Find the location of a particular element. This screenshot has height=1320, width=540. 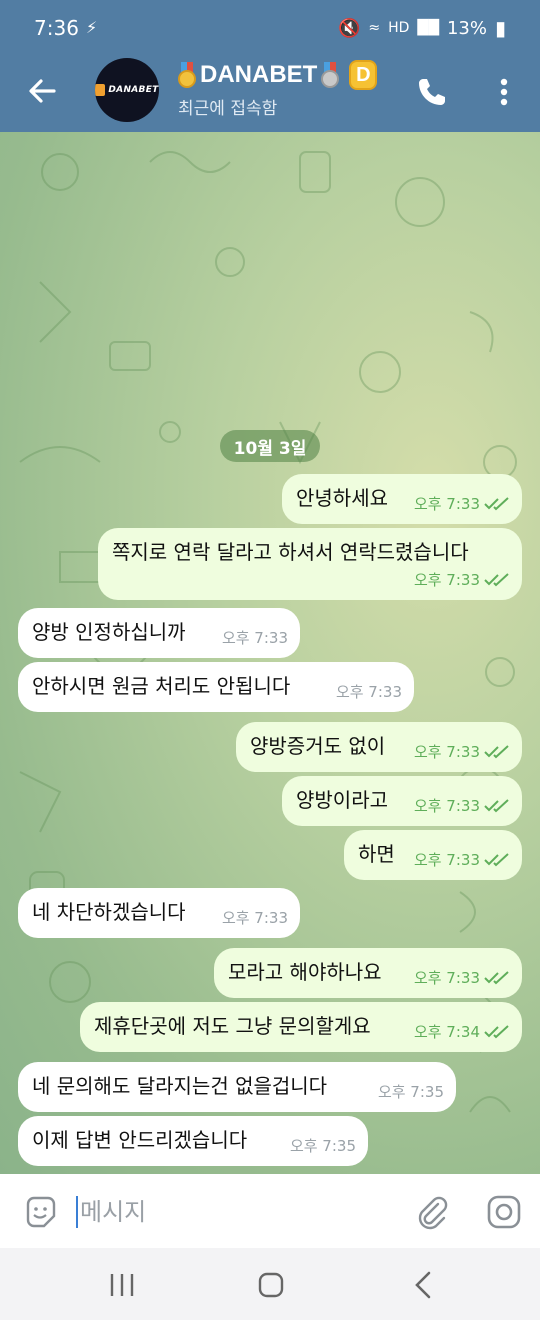

message-text: 안녕하세요 is located at coordinates (342, 498).